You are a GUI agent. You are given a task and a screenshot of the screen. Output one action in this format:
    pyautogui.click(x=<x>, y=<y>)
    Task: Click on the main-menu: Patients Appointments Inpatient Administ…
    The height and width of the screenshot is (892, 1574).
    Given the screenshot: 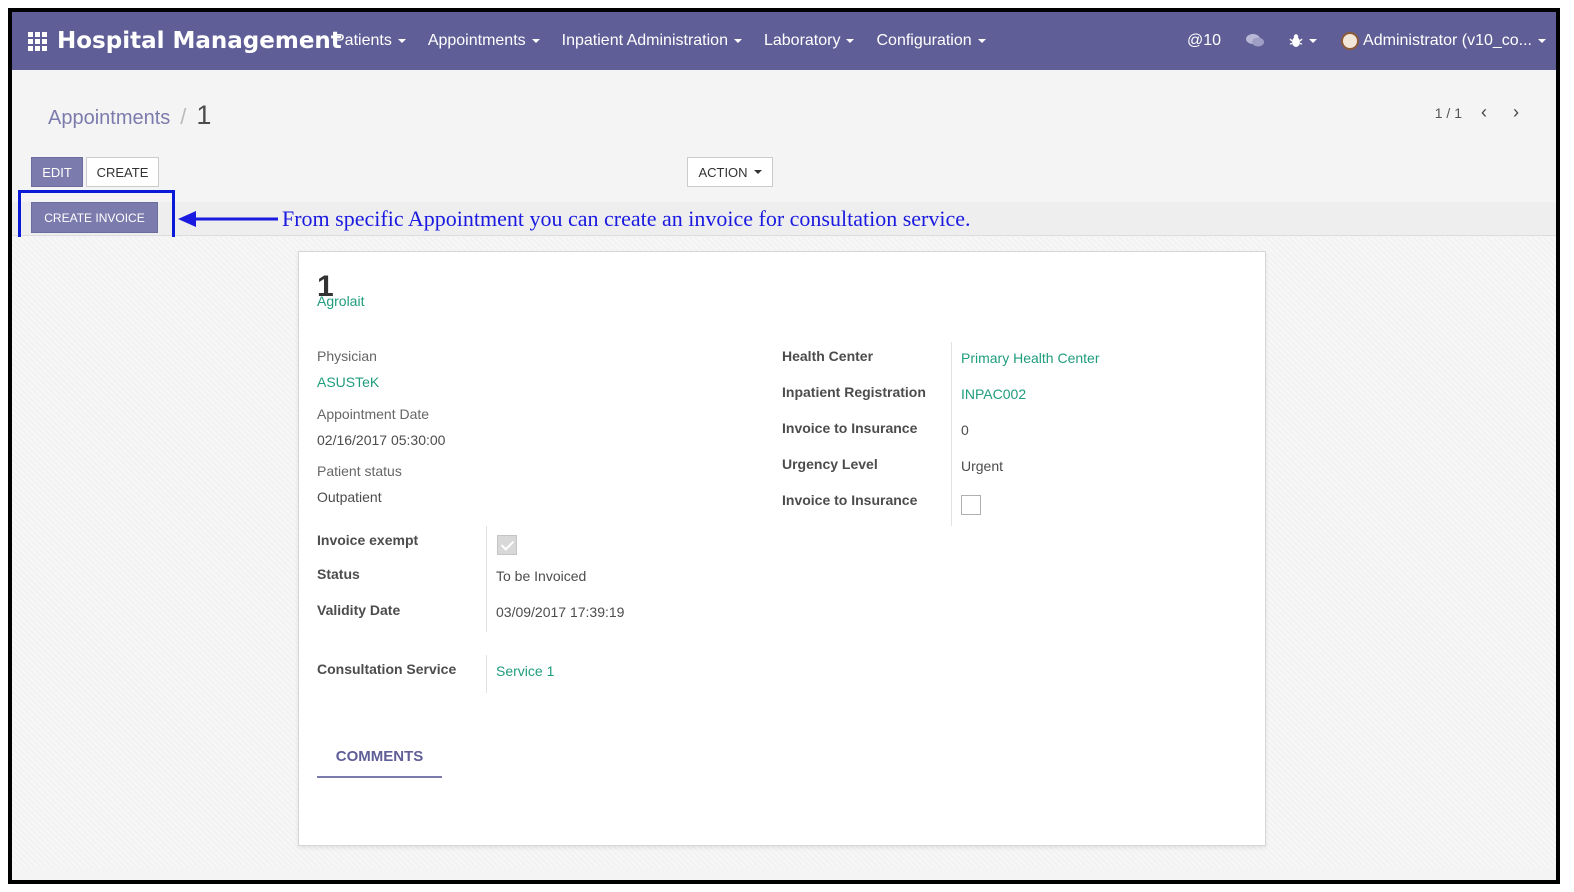 What is the action you would take?
    pyautogui.click(x=671, y=41)
    